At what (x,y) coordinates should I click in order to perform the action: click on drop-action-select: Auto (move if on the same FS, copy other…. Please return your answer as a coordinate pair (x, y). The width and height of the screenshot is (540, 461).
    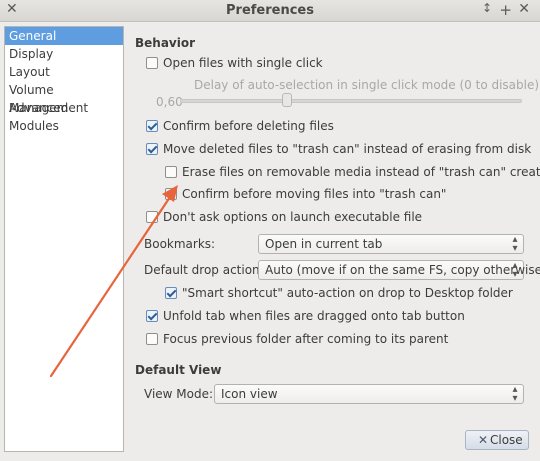
    Looking at the image, I should click on (399, 270).